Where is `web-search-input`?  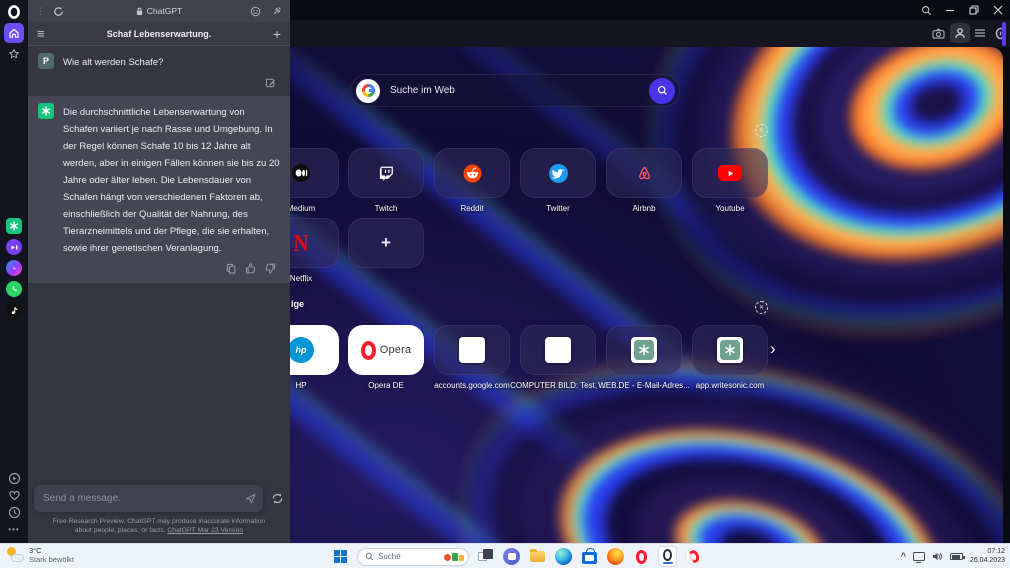
web-search-input is located at coordinates (514, 90).